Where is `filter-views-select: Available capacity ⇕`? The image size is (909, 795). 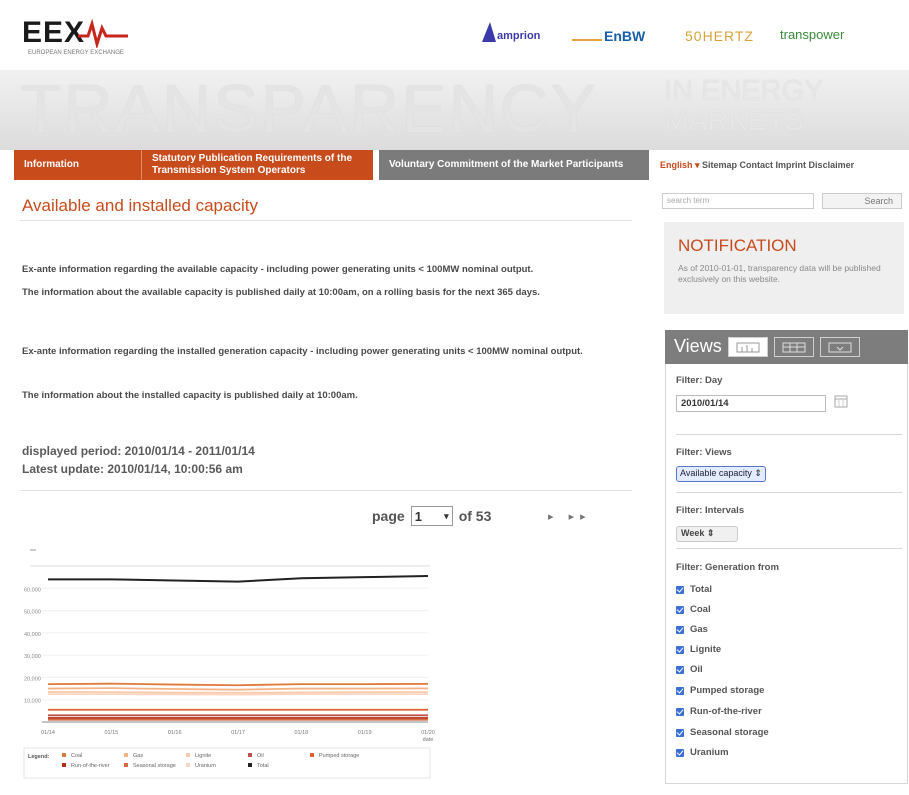 filter-views-select: Available capacity ⇕ is located at coordinates (721, 474).